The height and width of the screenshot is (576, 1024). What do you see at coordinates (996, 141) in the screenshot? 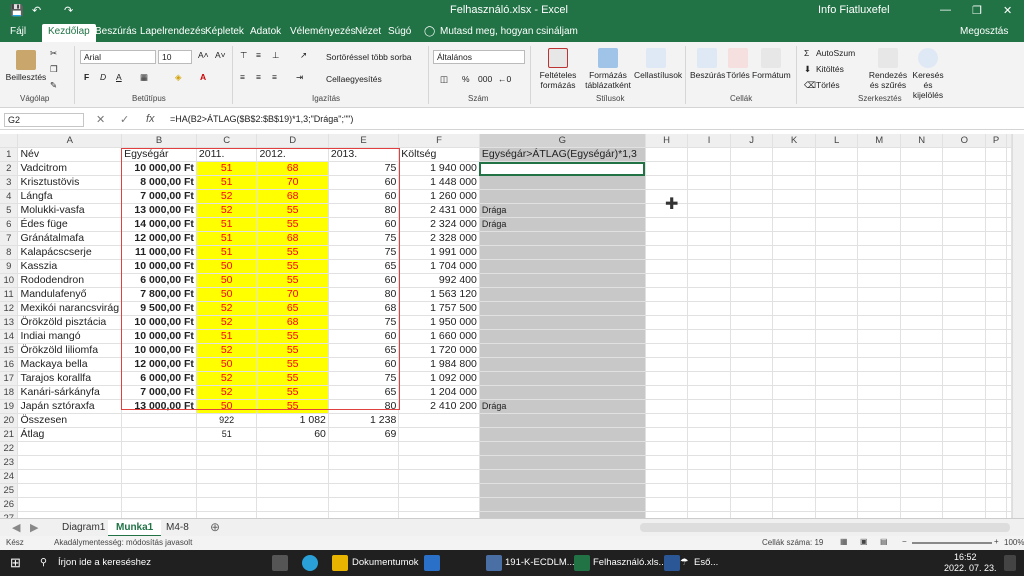
I see `column-header: P` at bounding box center [996, 141].